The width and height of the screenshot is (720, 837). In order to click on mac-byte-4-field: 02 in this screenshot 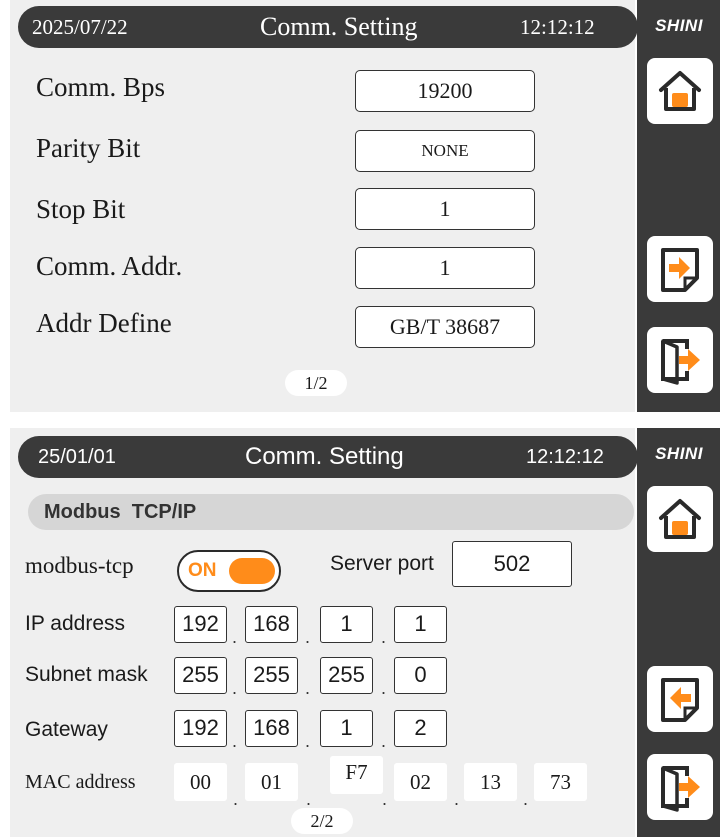, I will do `click(420, 782)`.